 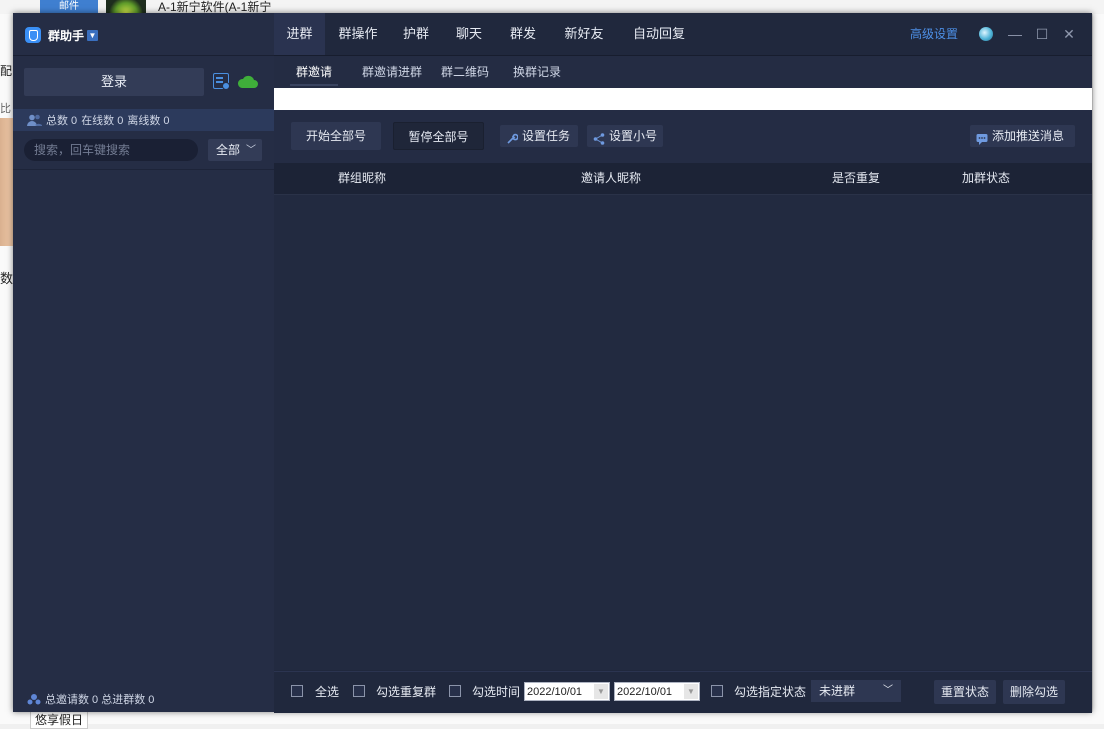 What do you see at coordinates (770, 692) in the screenshot?
I see `select-status-label: 勾选指定状态` at bounding box center [770, 692].